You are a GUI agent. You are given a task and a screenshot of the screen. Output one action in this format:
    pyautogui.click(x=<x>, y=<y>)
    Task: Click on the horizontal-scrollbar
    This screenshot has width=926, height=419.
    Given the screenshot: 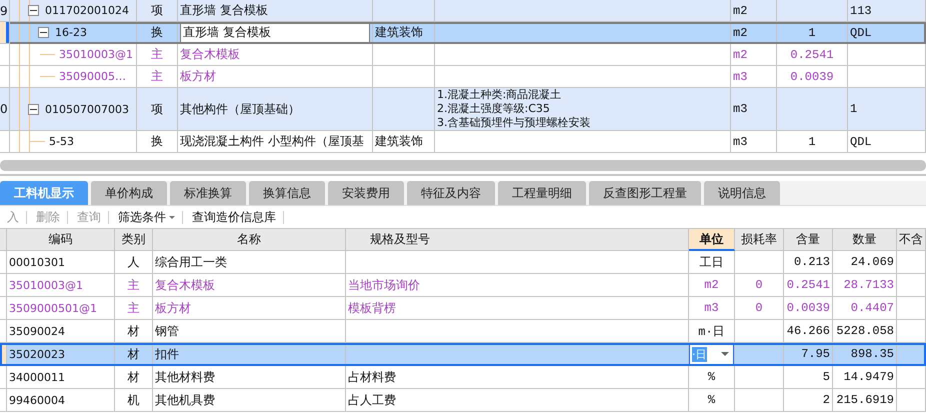 What is the action you would take?
    pyautogui.click(x=463, y=165)
    